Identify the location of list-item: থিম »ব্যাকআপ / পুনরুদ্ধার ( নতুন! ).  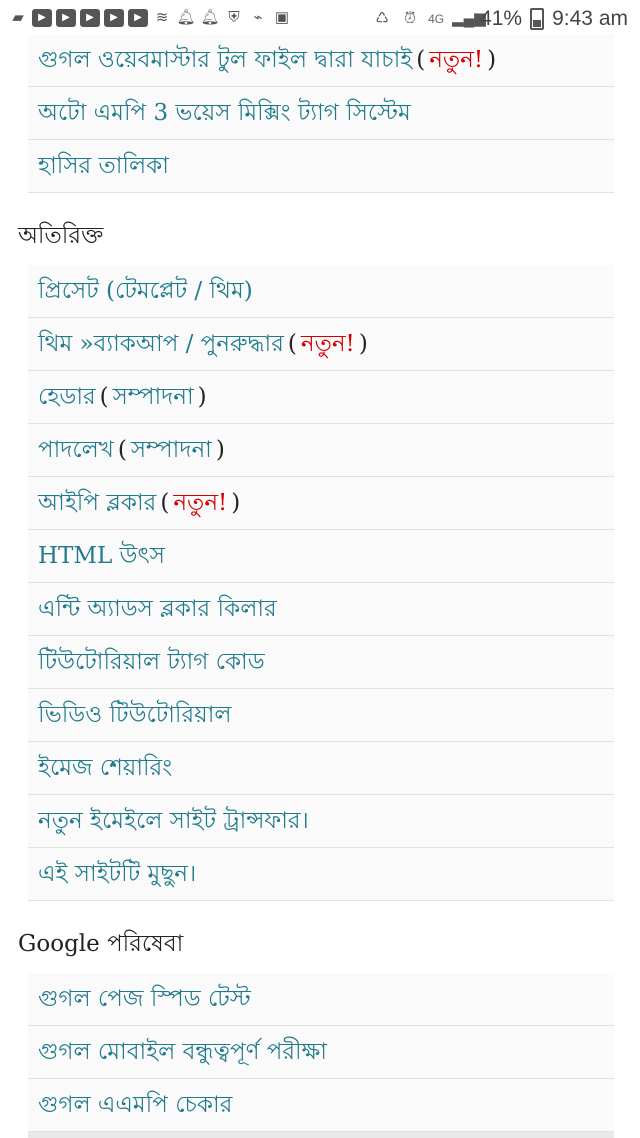
(321, 344).